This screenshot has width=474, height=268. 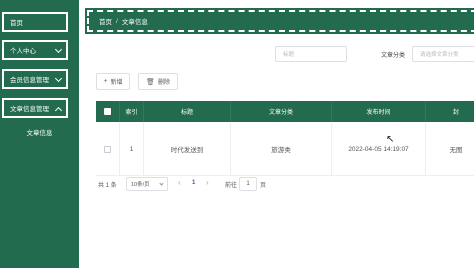 What do you see at coordinates (132, 111) in the screenshot?
I see `header-index: 索引` at bounding box center [132, 111].